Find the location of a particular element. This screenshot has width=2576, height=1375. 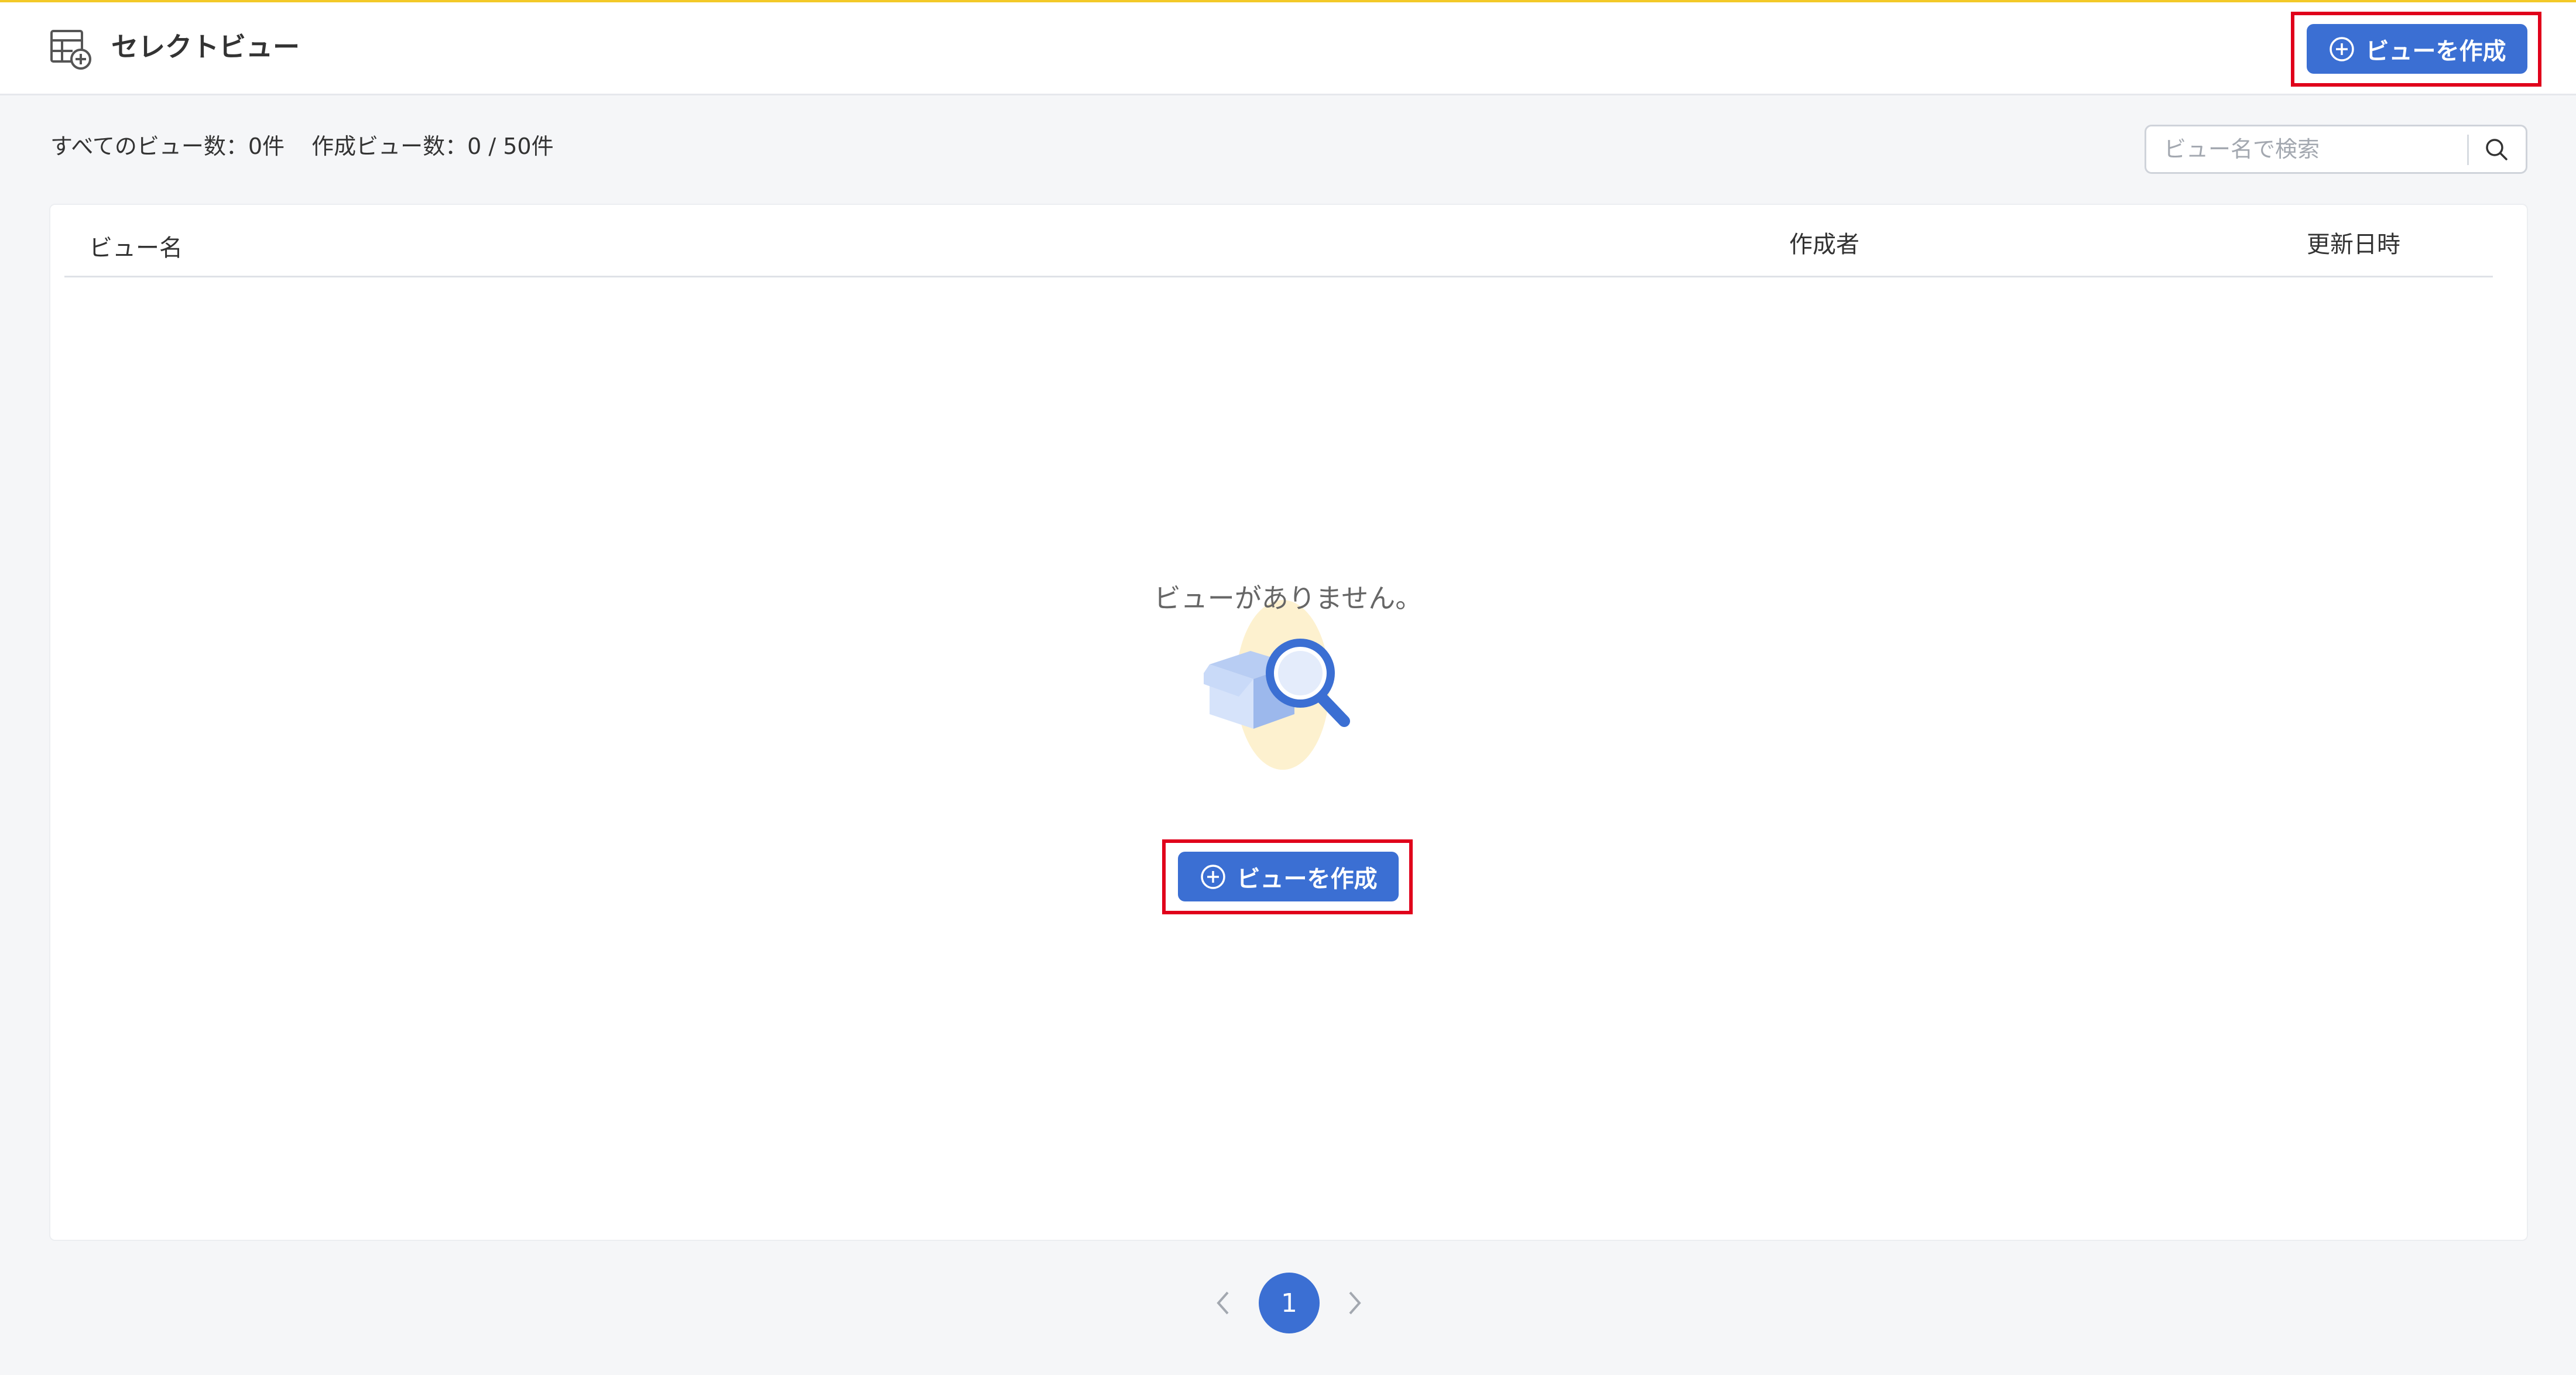

page-header: セレクトビュー ビューを作成 is located at coordinates (1288, 47).